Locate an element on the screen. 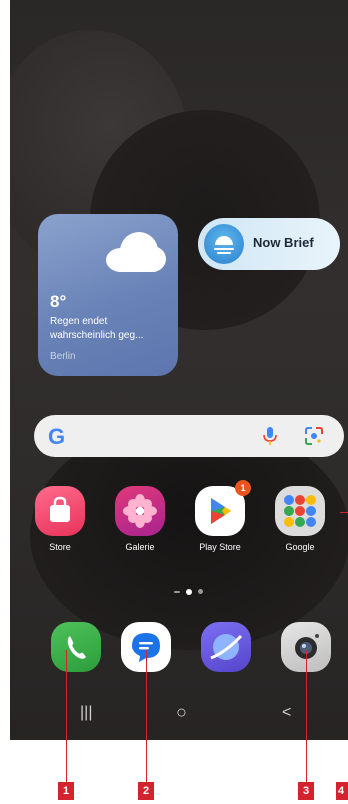  recents-button: ||| is located at coordinates (86, 713).